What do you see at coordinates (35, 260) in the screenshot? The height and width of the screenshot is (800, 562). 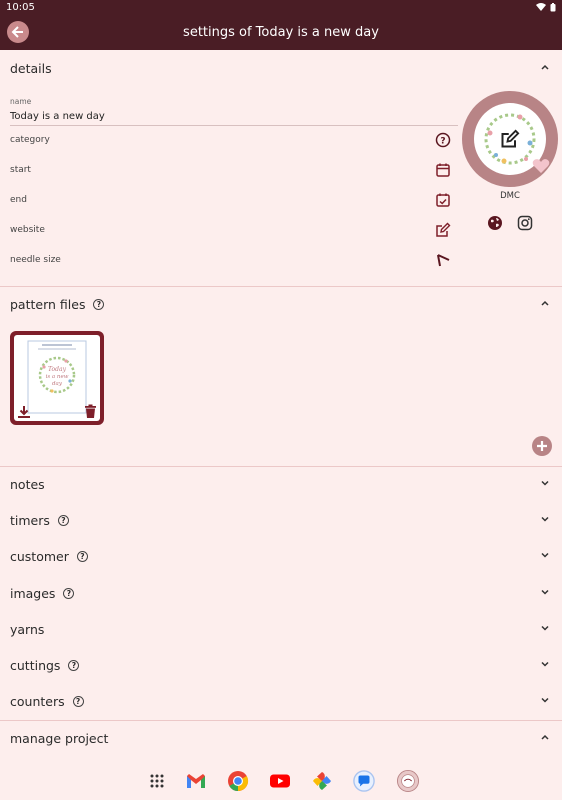 I see `needle-size-label: needle size` at bounding box center [35, 260].